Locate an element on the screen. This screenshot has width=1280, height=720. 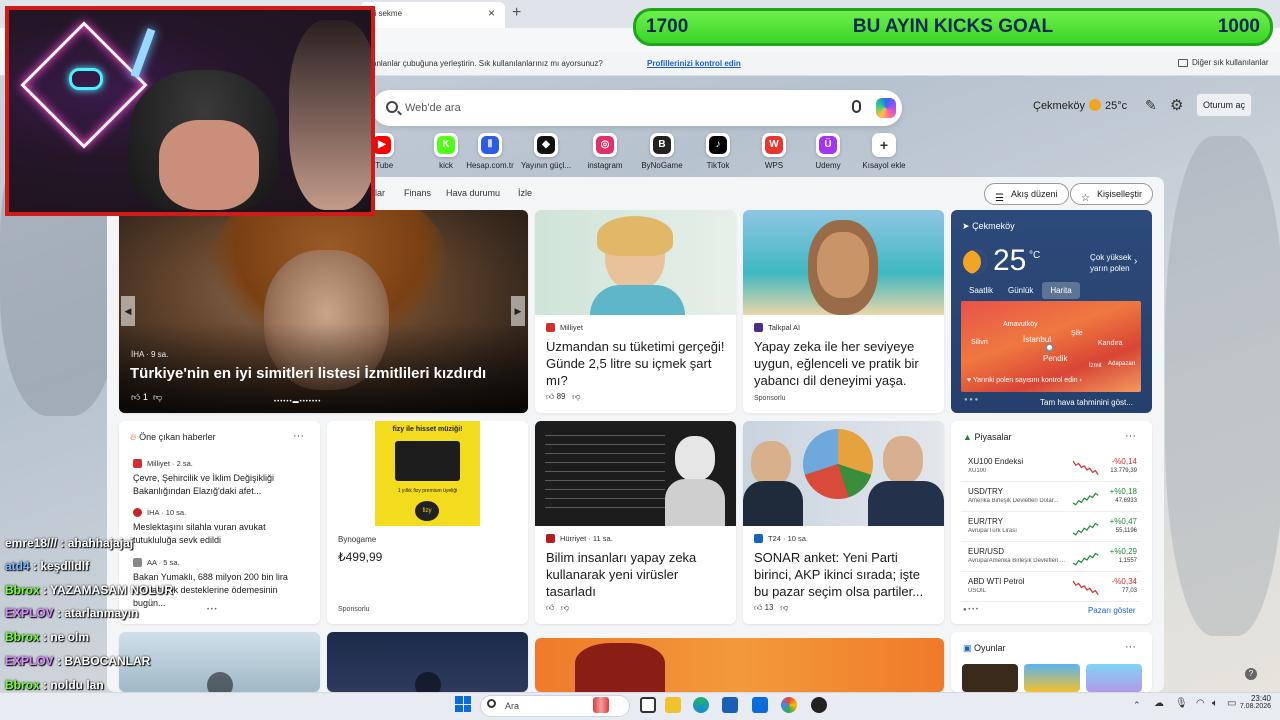
clock: 23:40 7.08.2026 is located at coordinates (1255, 702).